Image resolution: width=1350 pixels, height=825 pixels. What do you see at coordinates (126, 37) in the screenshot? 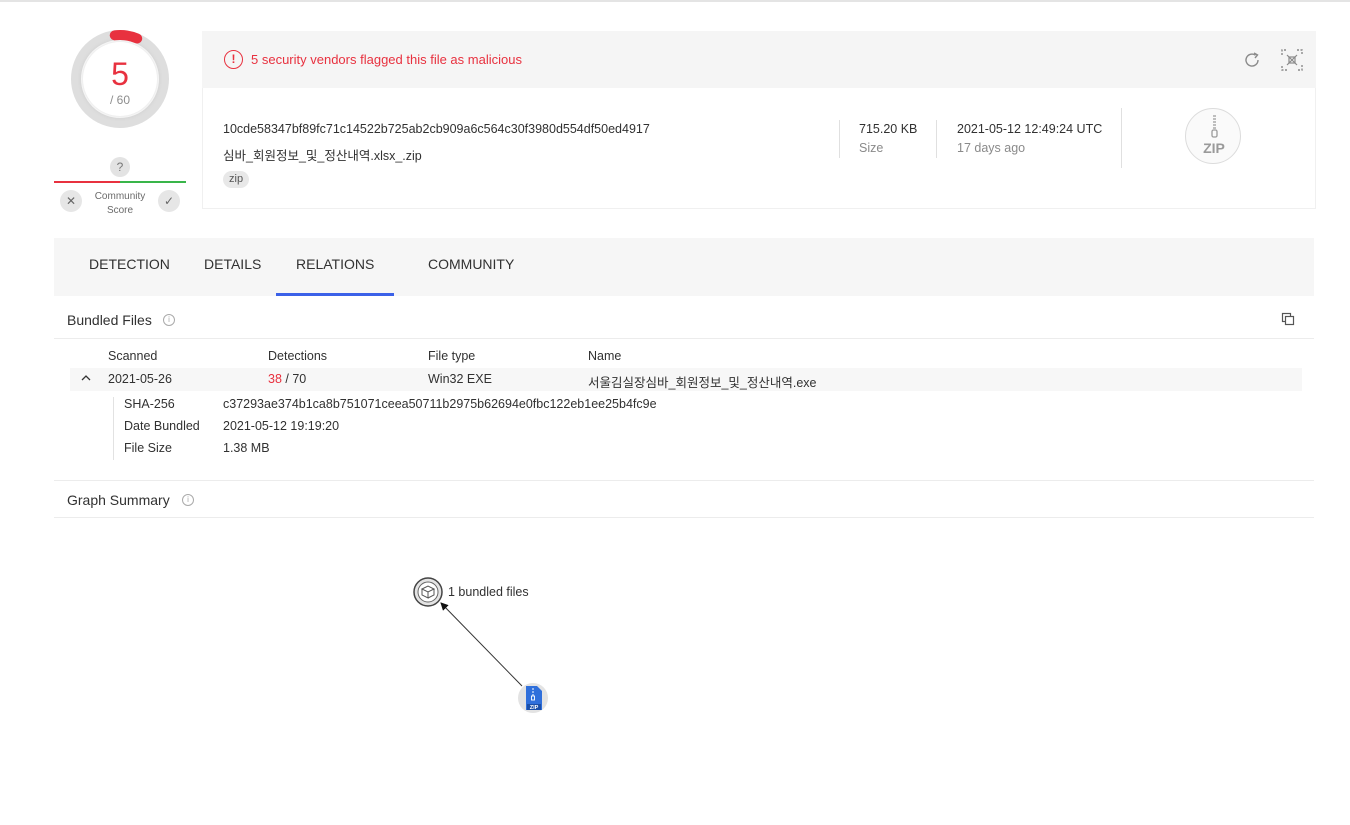
I see `score-arc` at bounding box center [126, 37].